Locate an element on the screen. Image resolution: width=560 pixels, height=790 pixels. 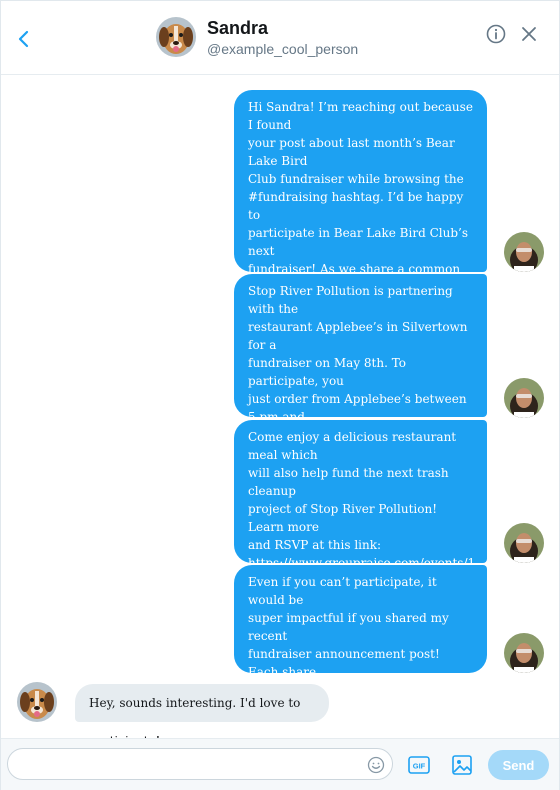
conversation-header: Sandra @example_cool_person is located at coordinates (280, 38).